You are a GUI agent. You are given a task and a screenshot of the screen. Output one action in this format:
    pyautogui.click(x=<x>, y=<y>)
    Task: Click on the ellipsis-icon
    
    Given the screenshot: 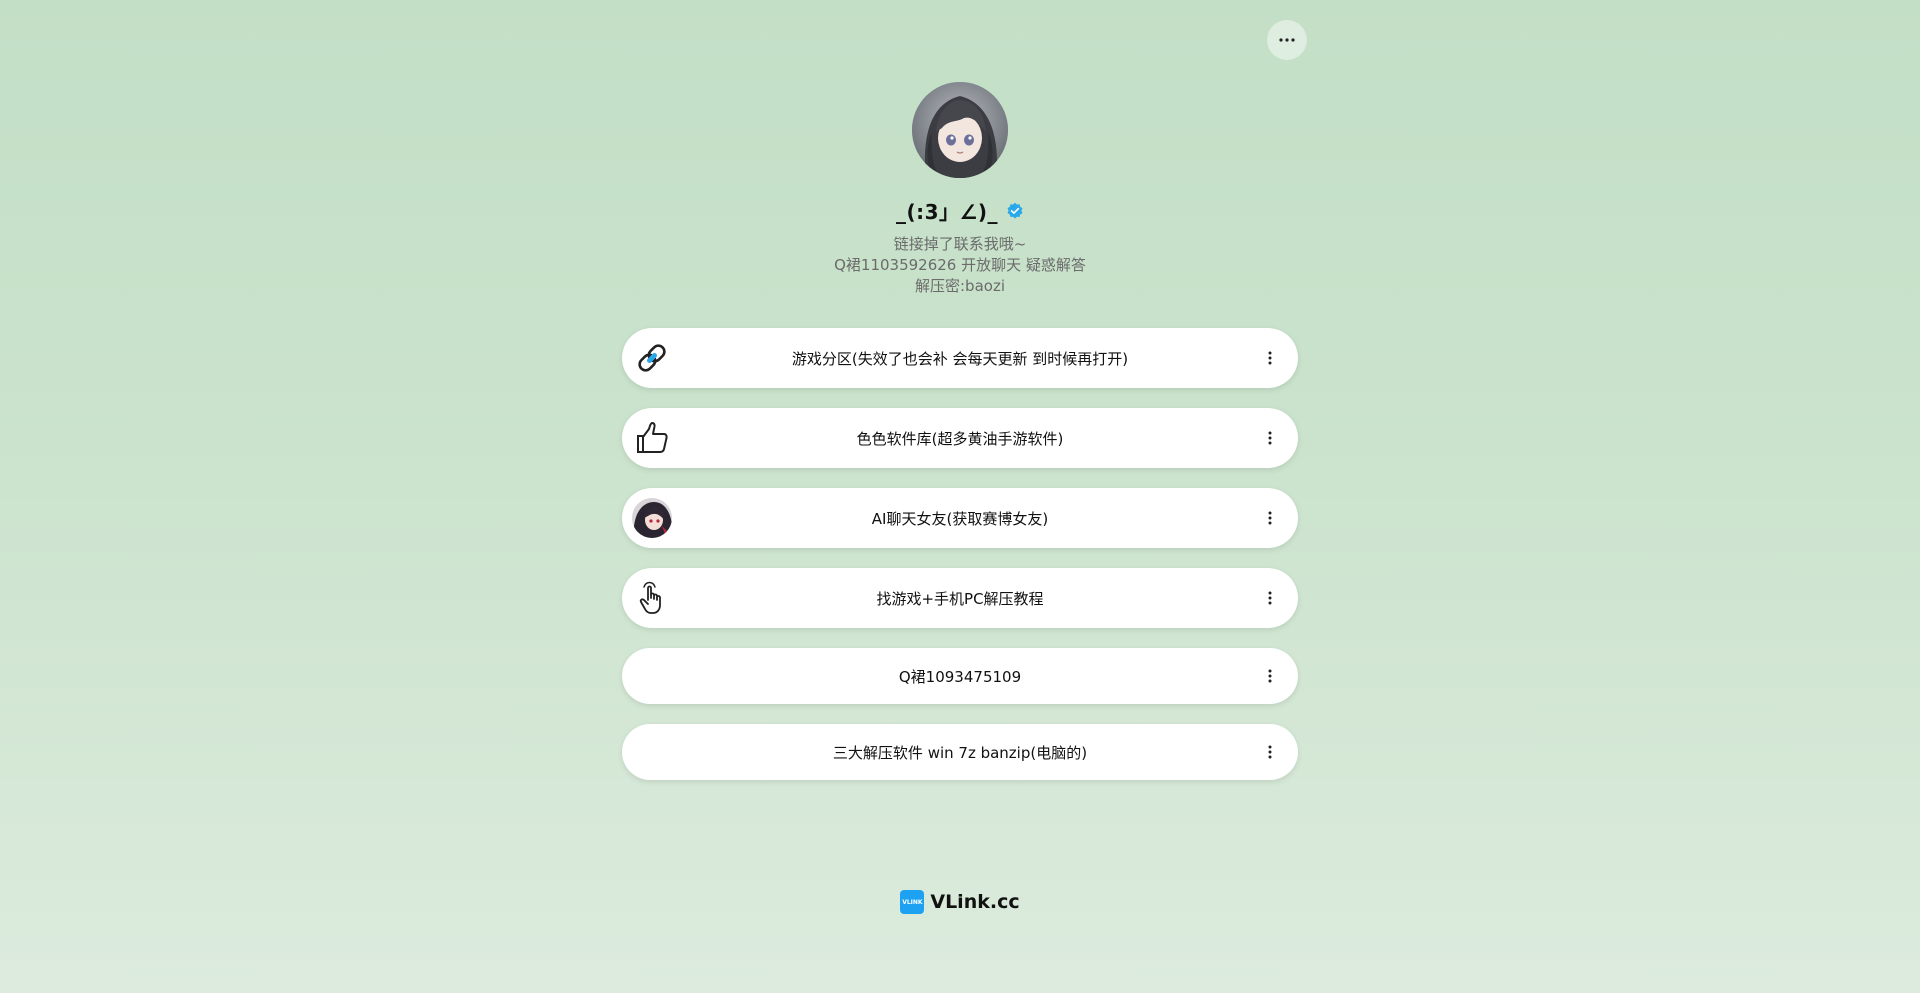 What is the action you would take?
    pyautogui.click(x=1287, y=40)
    